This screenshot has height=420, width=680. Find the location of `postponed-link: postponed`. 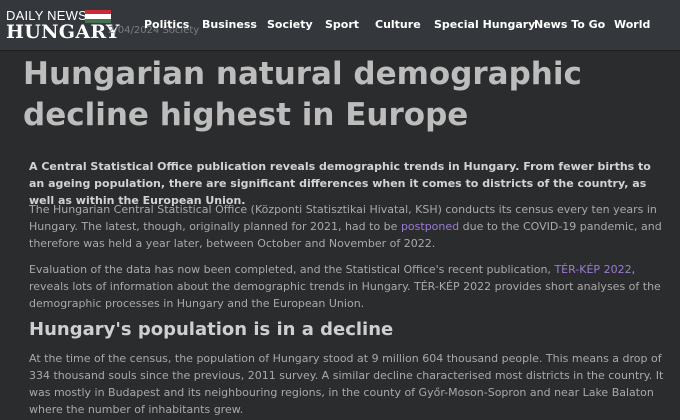

postponed-link: postponed is located at coordinates (430, 226).